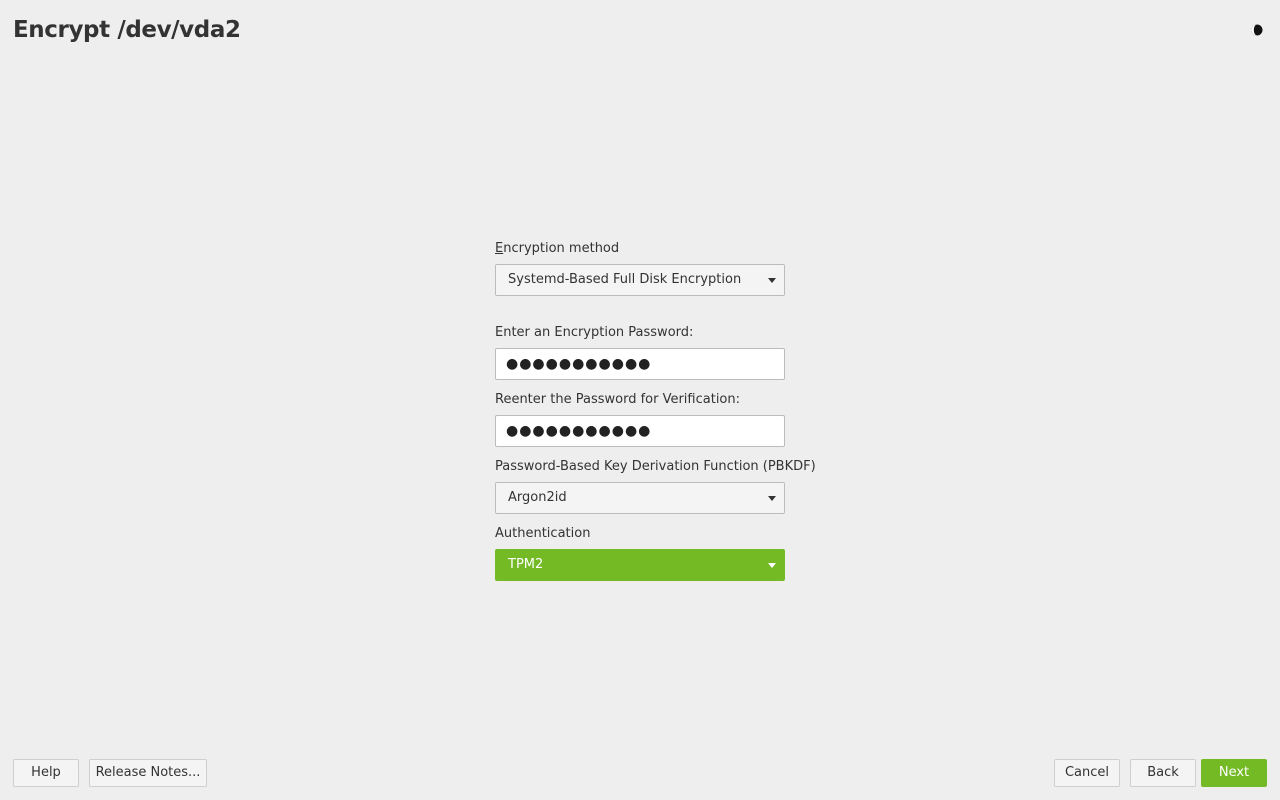 The image size is (1280, 800). What do you see at coordinates (499, 248) in the screenshot?
I see `encryption-method-mnemonic: E` at bounding box center [499, 248].